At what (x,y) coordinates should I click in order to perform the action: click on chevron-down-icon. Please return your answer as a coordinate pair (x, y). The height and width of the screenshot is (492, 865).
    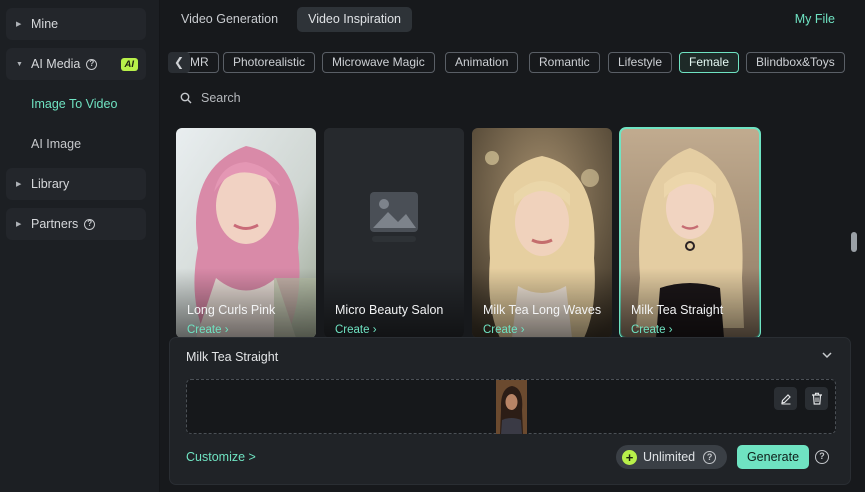
    Looking at the image, I should click on (827, 355).